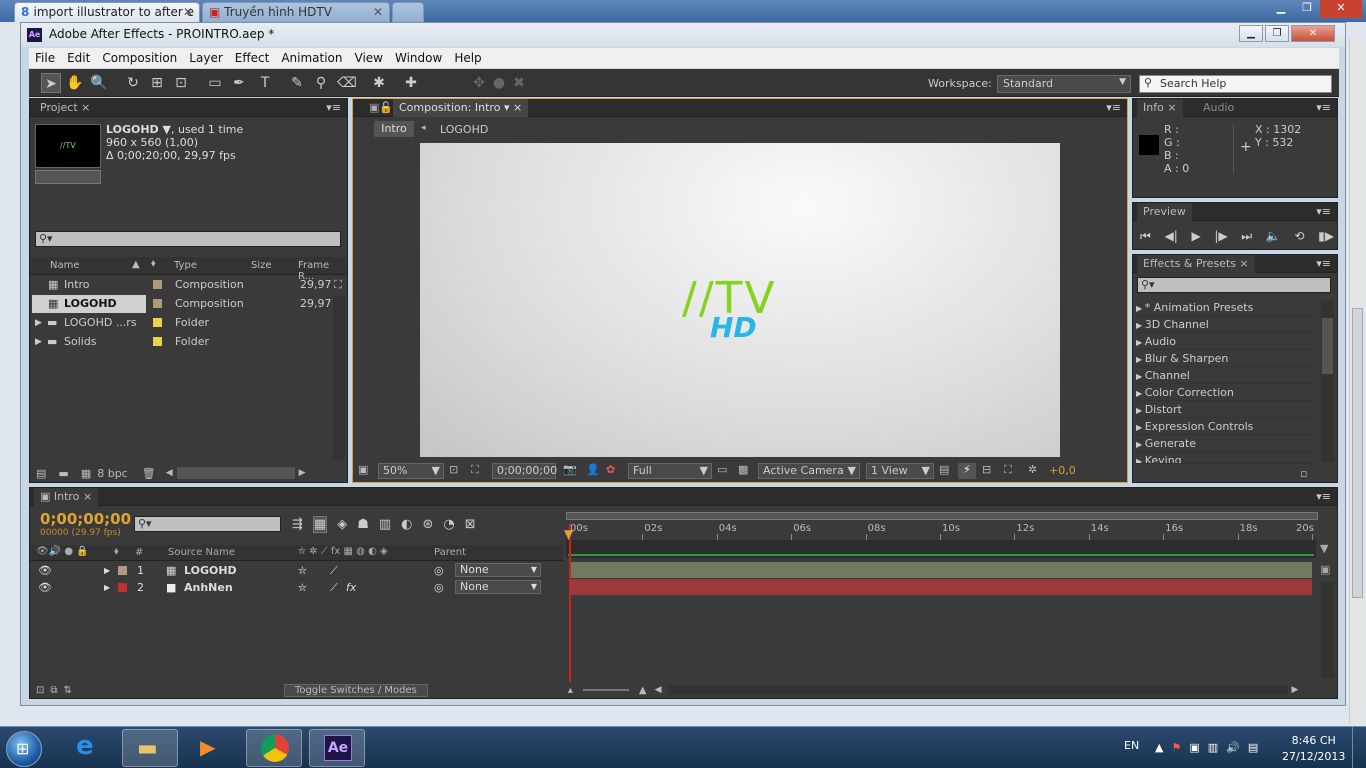 Image resolution: width=1366 pixels, height=768 pixels. Describe the element at coordinates (302, 587) in the screenshot. I see `shy-switch-icon: ⛥` at that location.